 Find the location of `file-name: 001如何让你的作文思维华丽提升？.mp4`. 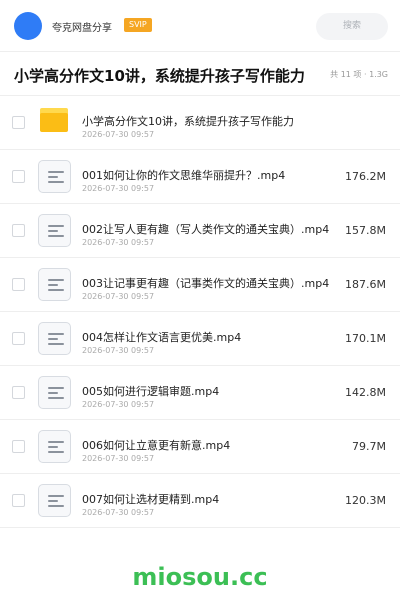

file-name: 001如何让你的作文思维华丽提升？.mp4 is located at coordinates (184, 175).